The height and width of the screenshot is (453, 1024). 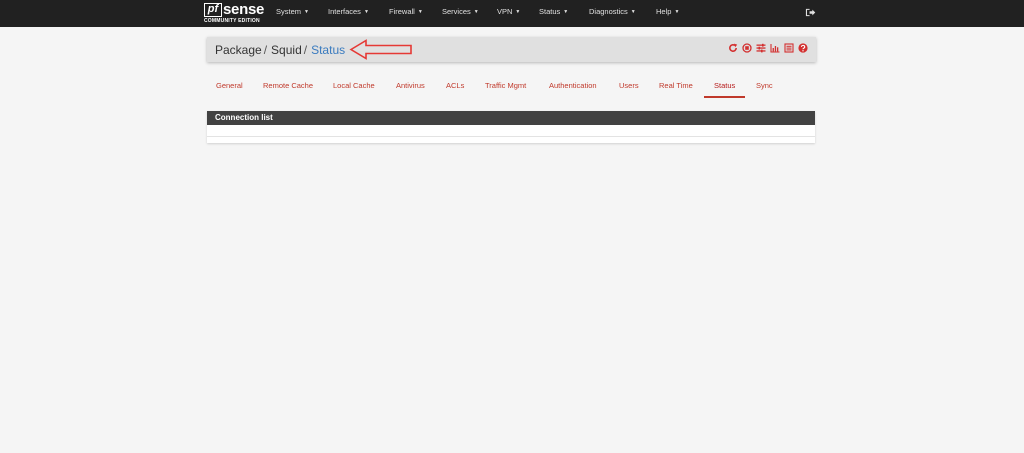 I want to click on tab-status: Status, so click(x=724, y=85).